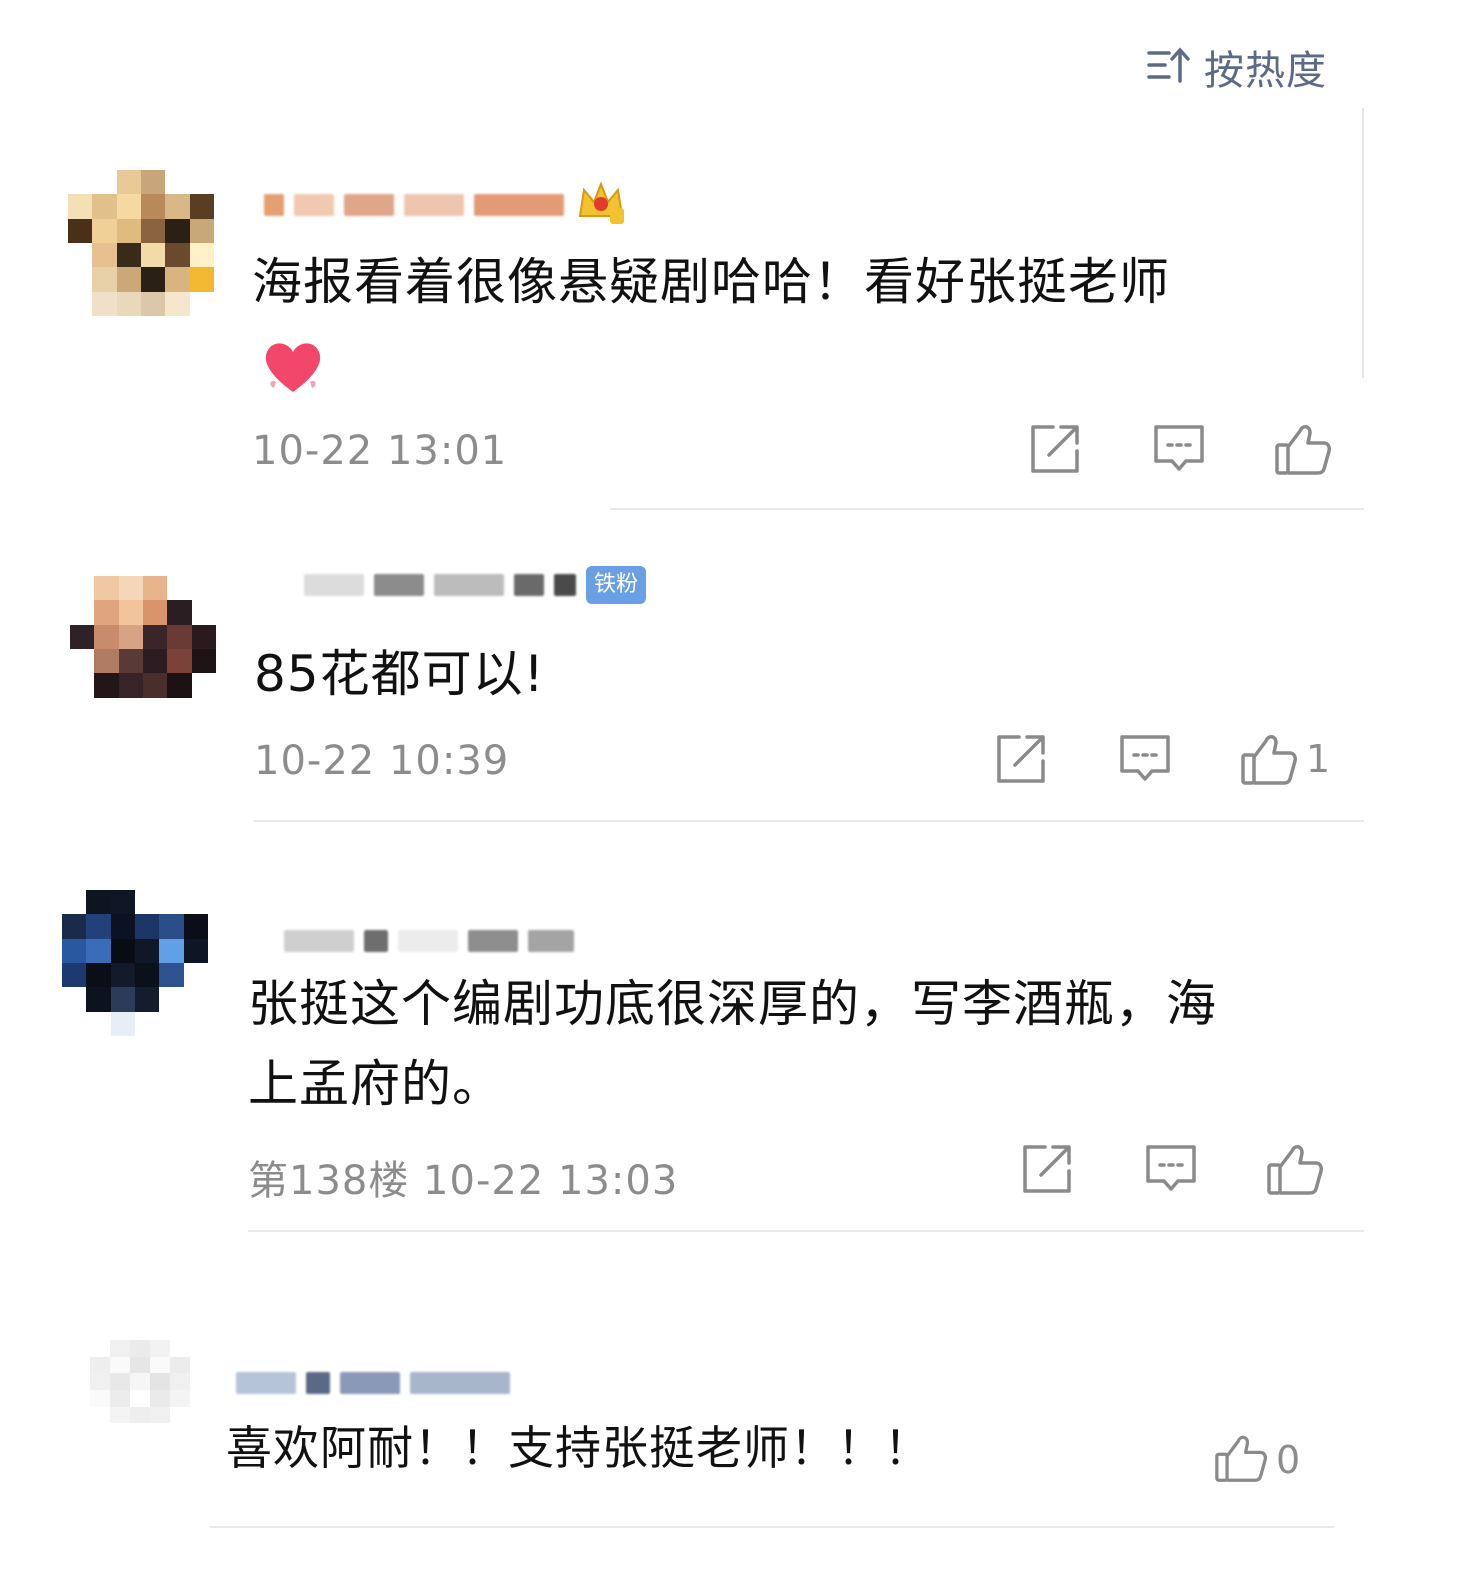 This screenshot has height=1582, width=1464. What do you see at coordinates (1288, 1460) in the screenshot?
I see `like-count: 0` at bounding box center [1288, 1460].